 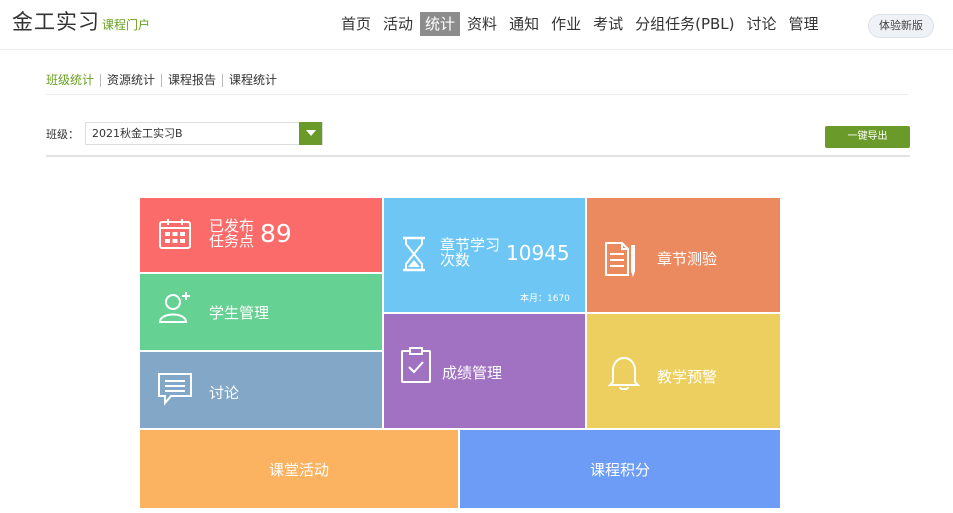 I want to click on class-filter: 班级： 2021秋金工实习B, so click(x=184, y=133).